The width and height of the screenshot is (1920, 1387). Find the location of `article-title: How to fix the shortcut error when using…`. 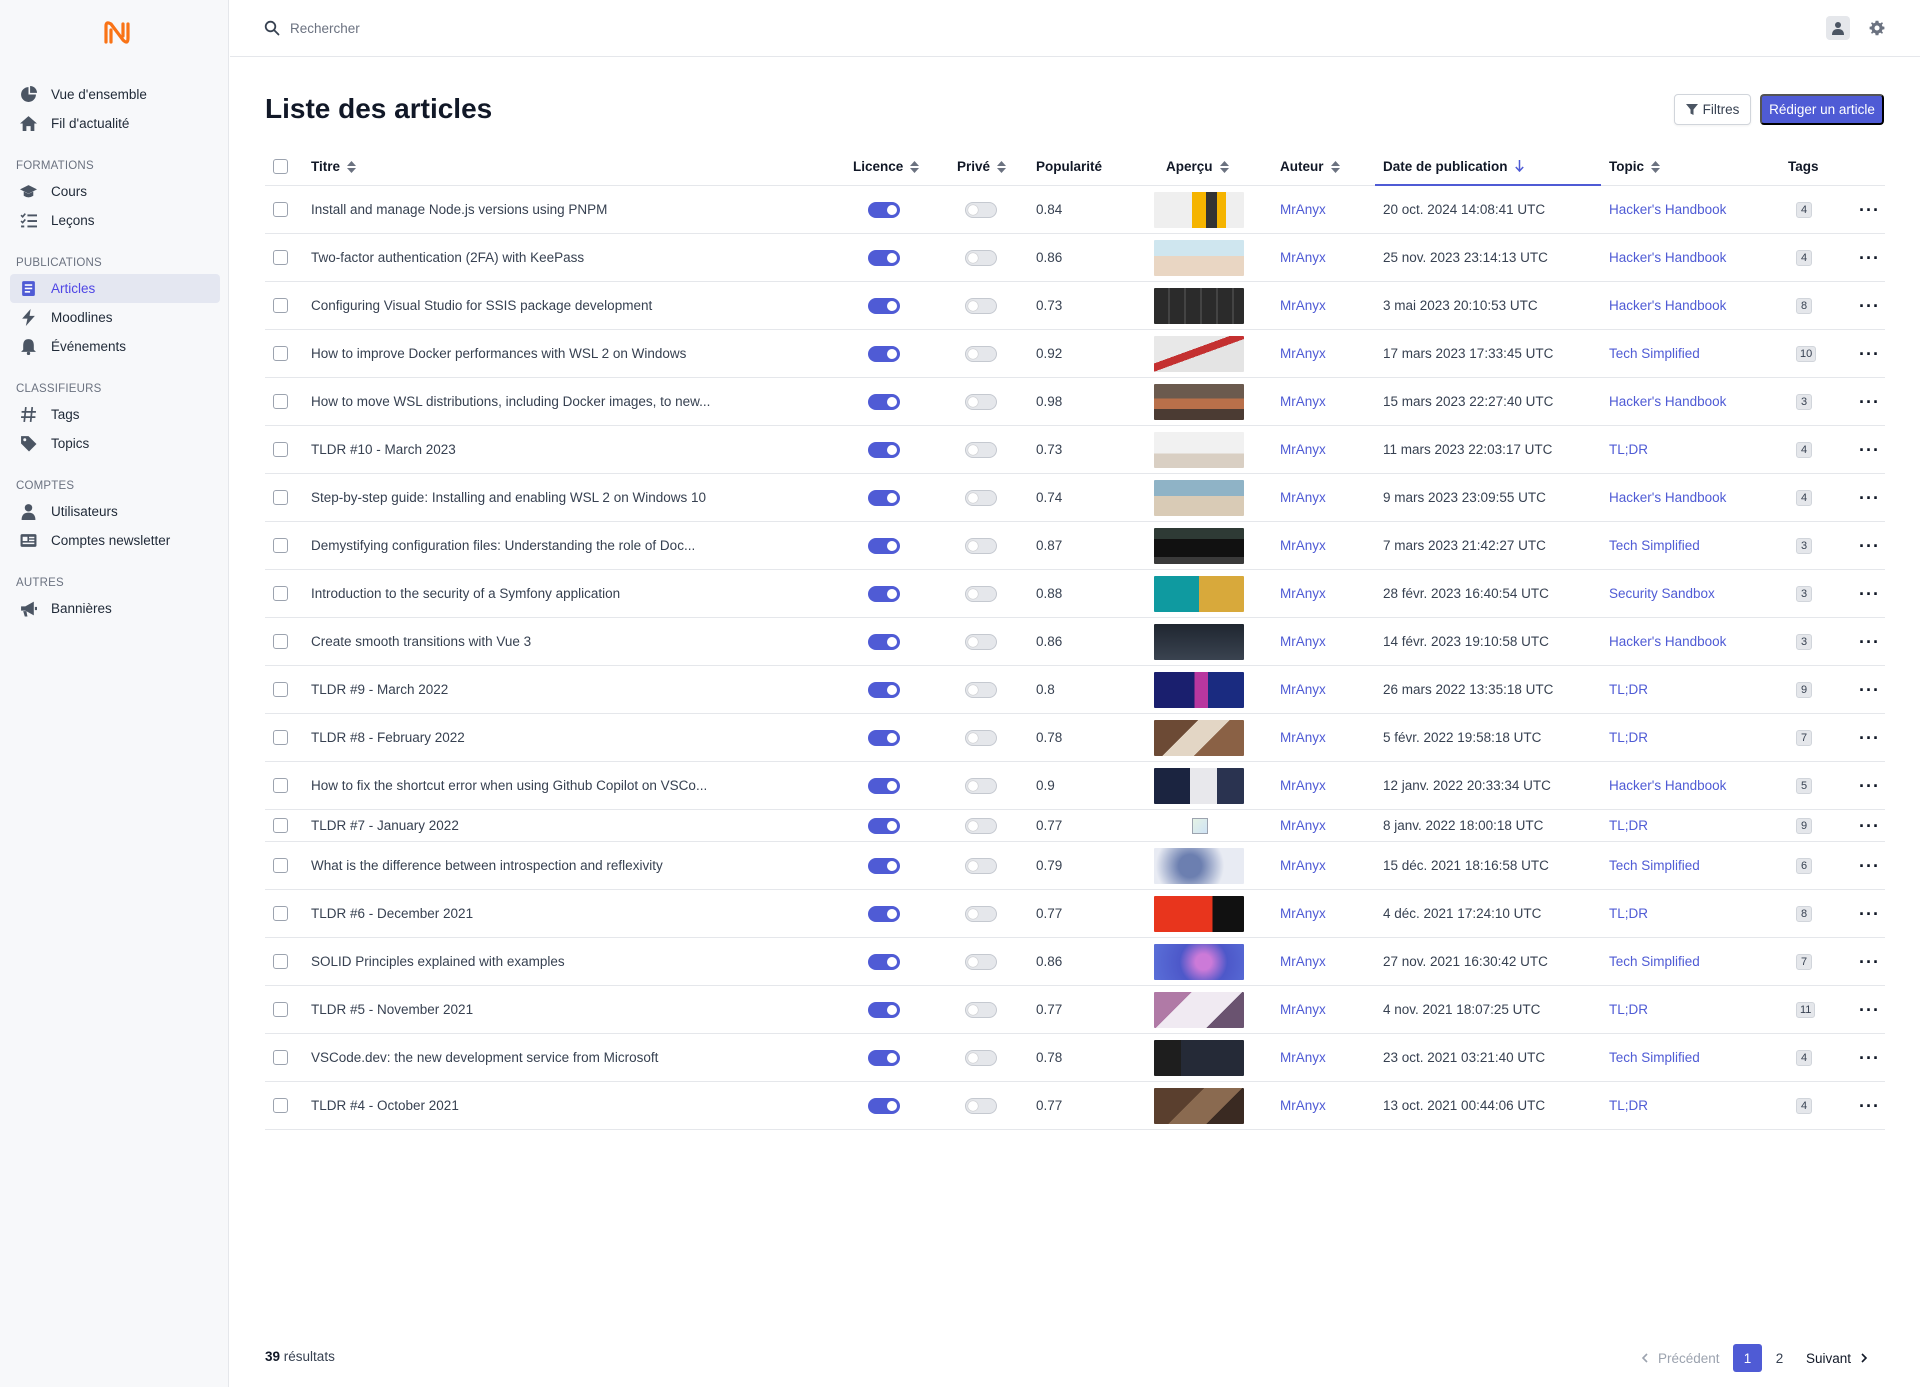

article-title: How to fix the shortcut error when using… is located at coordinates (509, 785).